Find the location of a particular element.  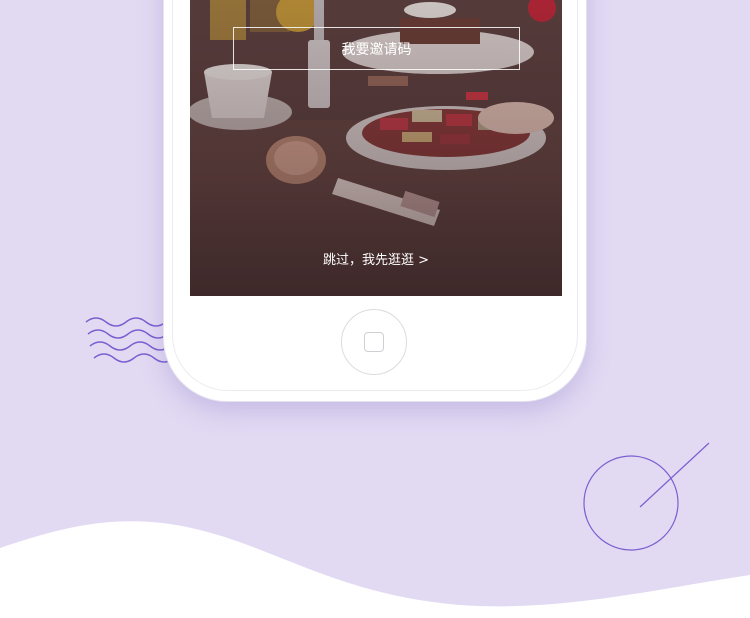

circle-line-decoration is located at coordinates (646, 496).